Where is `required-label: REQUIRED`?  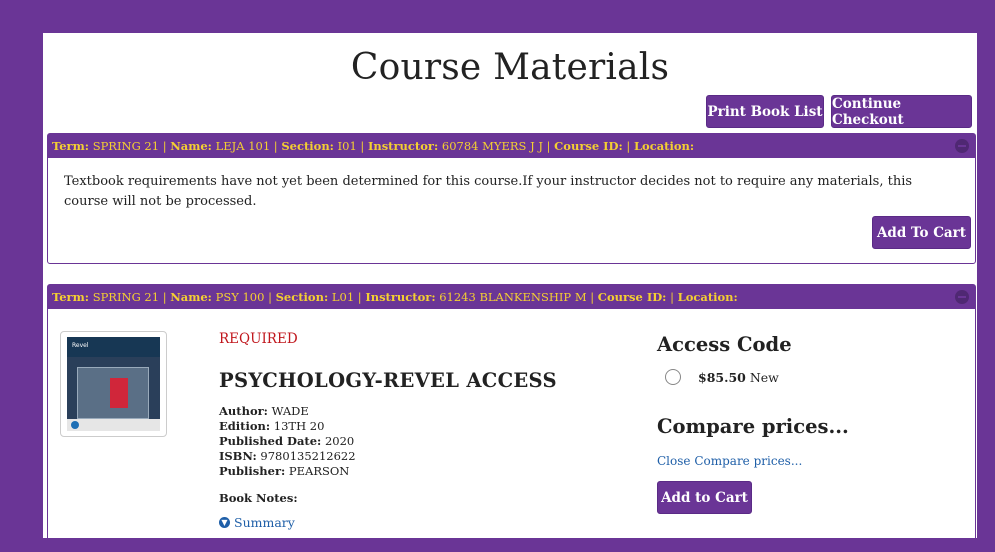 required-label: REQUIRED is located at coordinates (258, 339).